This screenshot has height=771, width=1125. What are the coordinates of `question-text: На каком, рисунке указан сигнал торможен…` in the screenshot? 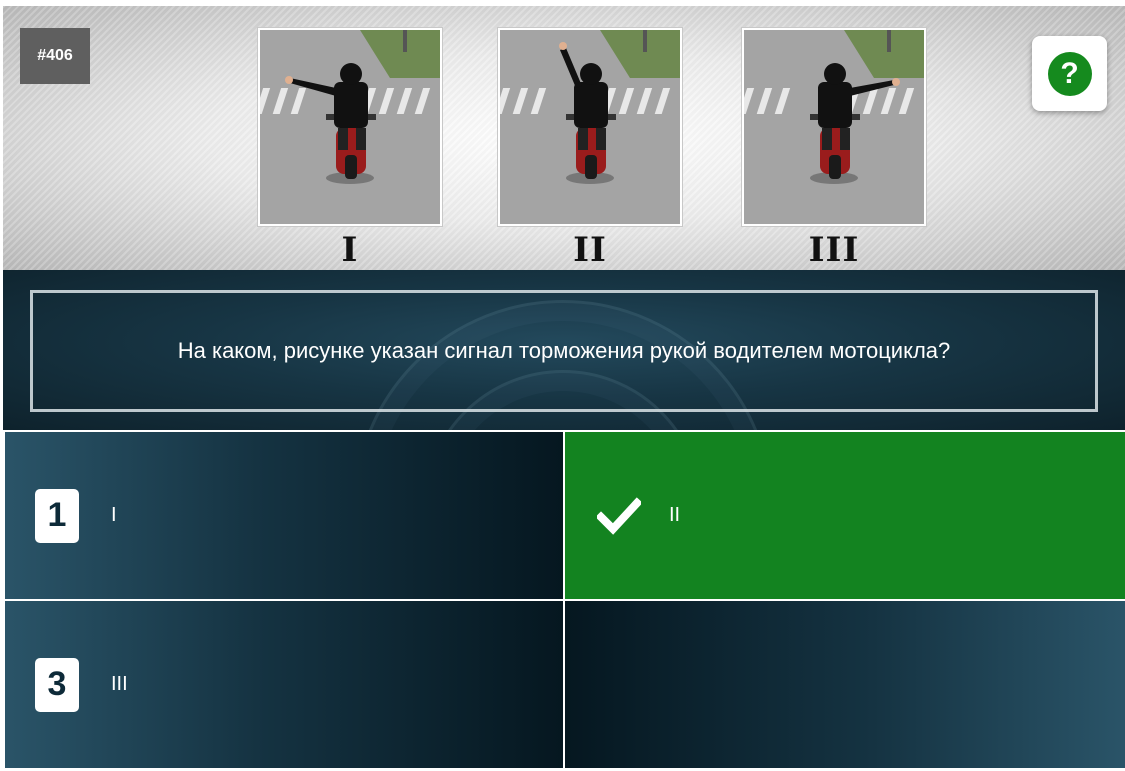 It's located at (564, 350).